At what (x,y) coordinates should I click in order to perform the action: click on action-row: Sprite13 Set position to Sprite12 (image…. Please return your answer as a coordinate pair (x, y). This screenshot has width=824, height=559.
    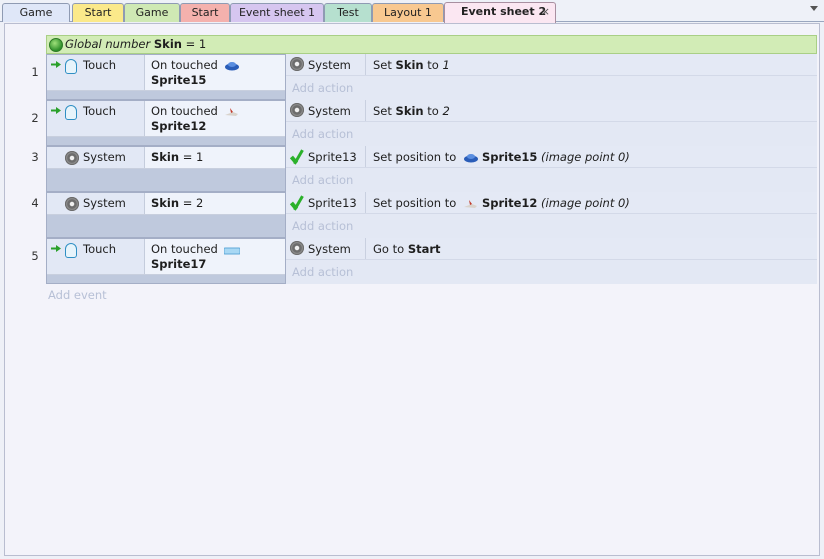
    Looking at the image, I should click on (551, 203).